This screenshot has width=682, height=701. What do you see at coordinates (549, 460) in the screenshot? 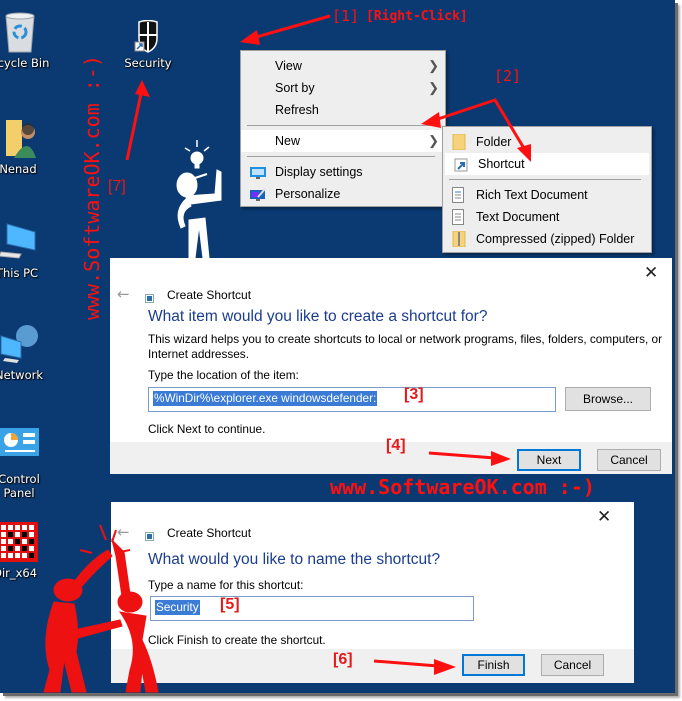
I see `next-button: Next` at bounding box center [549, 460].